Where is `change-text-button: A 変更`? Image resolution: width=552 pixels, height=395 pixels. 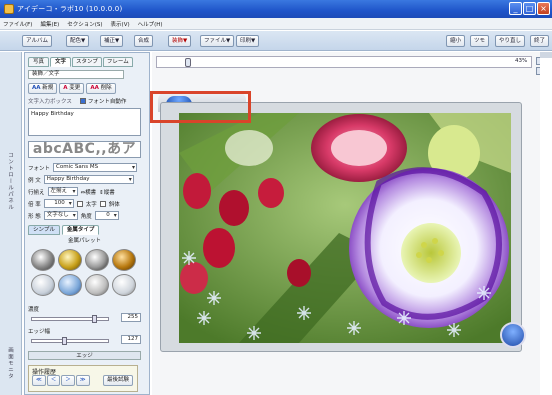
change-text-button: A 変更 is located at coordinates (72, 88).